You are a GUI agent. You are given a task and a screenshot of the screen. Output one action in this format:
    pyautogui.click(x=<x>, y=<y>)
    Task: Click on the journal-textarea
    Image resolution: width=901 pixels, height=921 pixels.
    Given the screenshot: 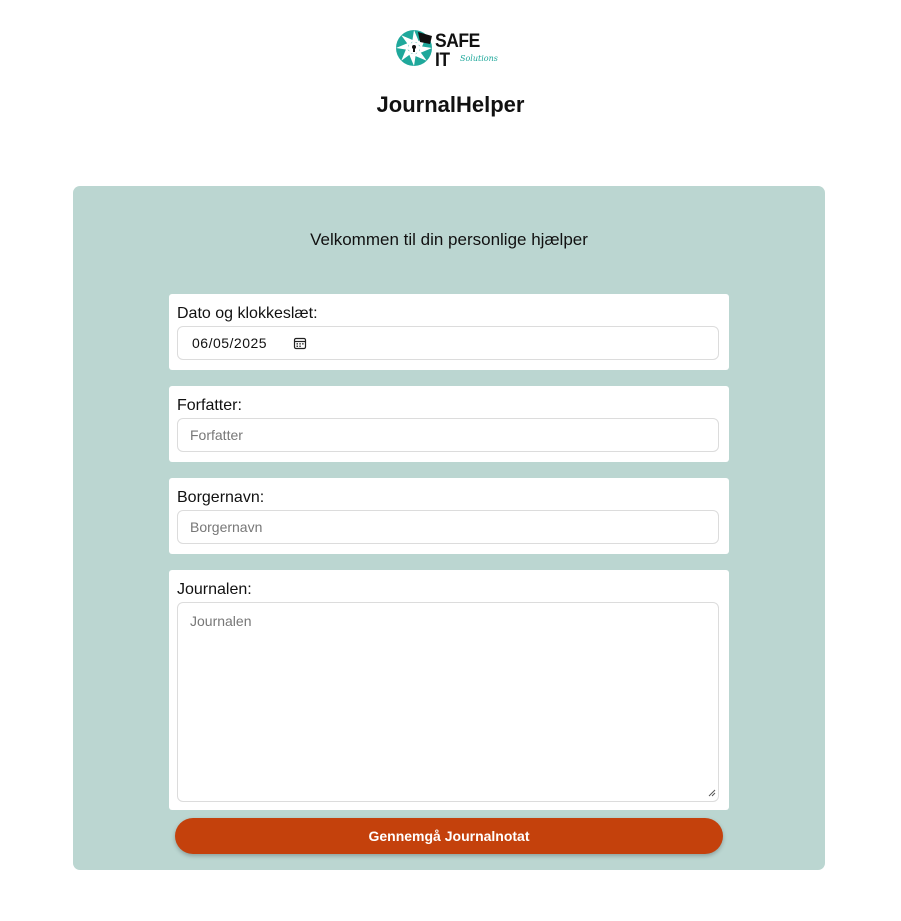 What is the action you would take?
    pyautogui.click(x=448, y=702)
    